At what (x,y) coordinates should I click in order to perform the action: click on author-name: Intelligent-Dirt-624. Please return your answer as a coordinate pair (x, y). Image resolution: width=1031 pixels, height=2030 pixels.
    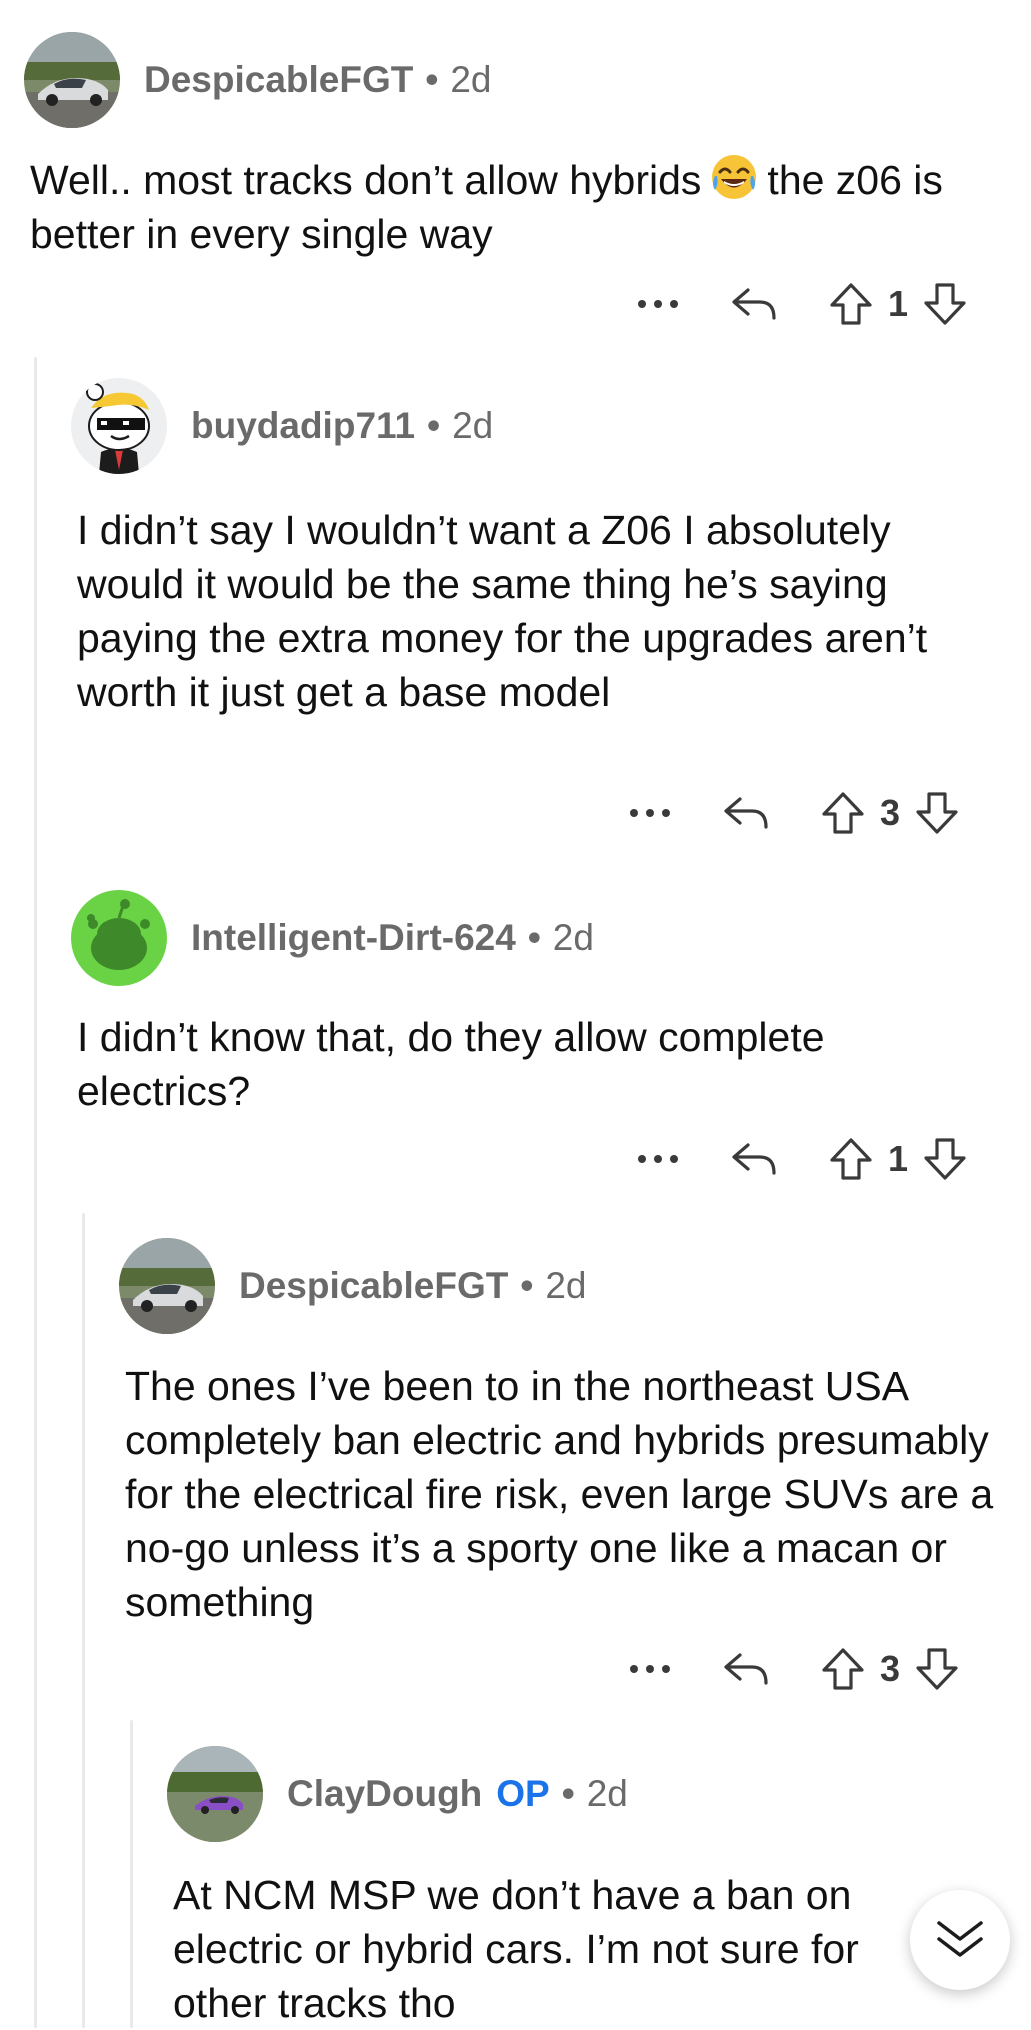
    Looking at the image, I should click on (353, 938).